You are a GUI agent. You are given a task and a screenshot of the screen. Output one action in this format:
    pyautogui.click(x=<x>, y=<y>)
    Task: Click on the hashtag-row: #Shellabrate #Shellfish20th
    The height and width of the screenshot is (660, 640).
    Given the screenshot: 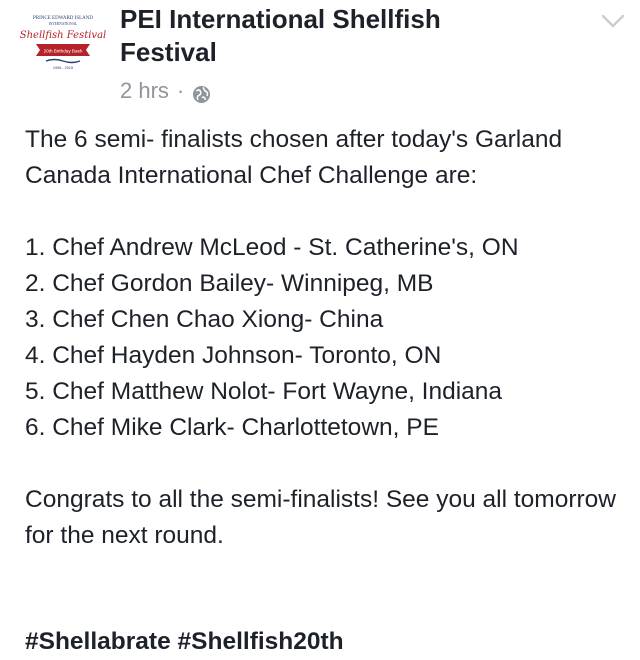 What is the action you would take?
    pyautogui.click(x=184, y=642)
    